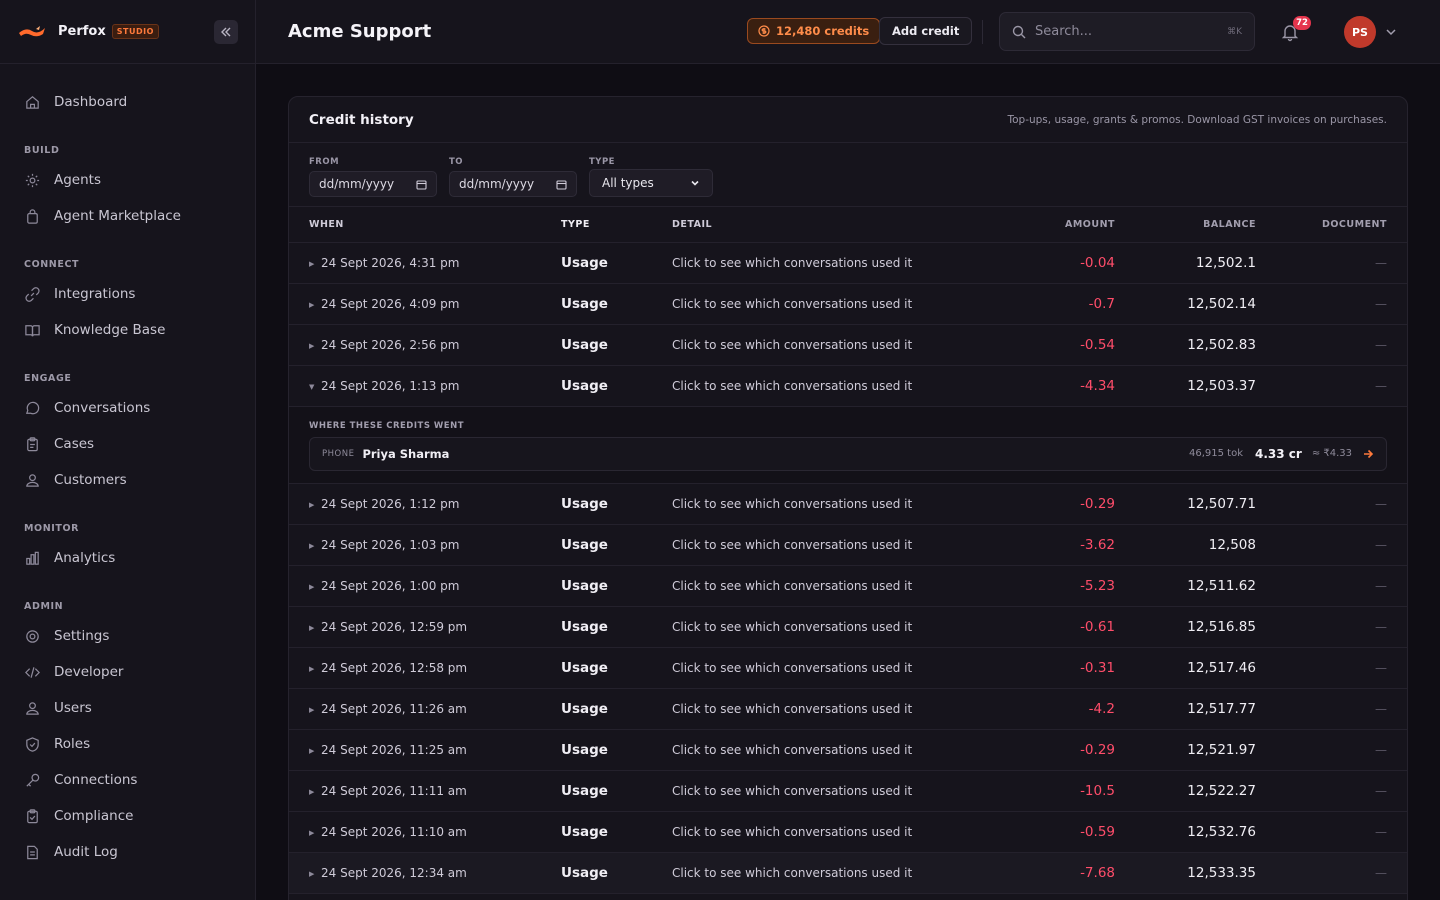 This screenshot has width=1440, height=900. Describe the element at coordinates (390, 503) in the screenshot. I see `row-when-text: 24 Sept 2026, 1:12 pm` at that location.